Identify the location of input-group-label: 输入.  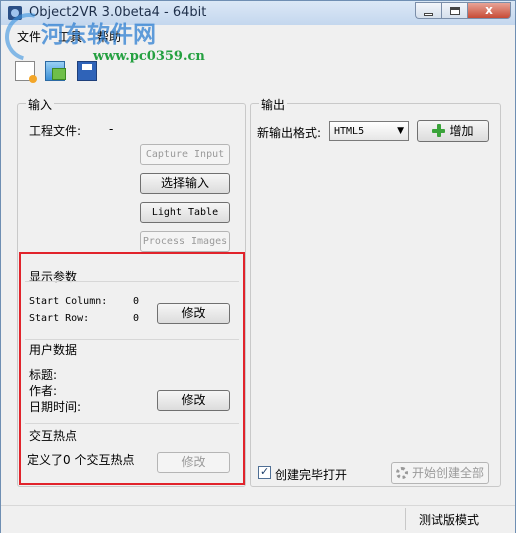
(40, 104).